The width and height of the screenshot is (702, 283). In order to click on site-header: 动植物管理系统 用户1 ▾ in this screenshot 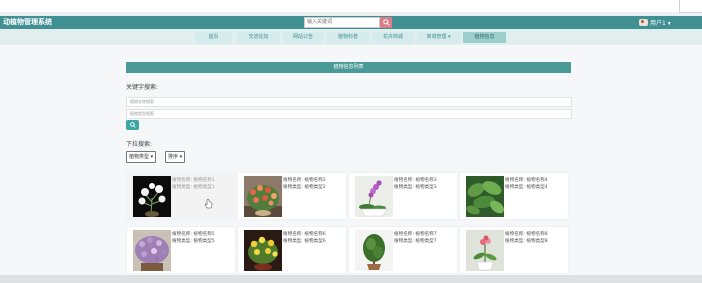, I will do `click(351, 22)`.